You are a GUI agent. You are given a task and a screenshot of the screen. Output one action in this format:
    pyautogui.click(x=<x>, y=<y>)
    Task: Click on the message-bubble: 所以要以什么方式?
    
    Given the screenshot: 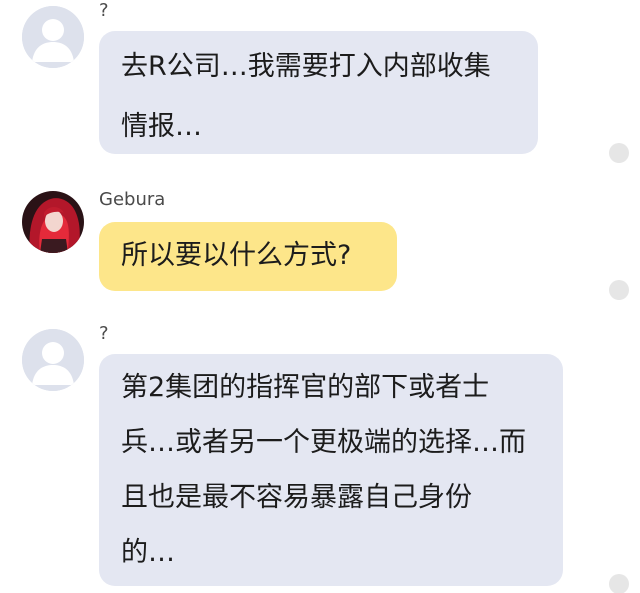 What is the action you would take?
    pyautogui.click(x=248, y=256)
    